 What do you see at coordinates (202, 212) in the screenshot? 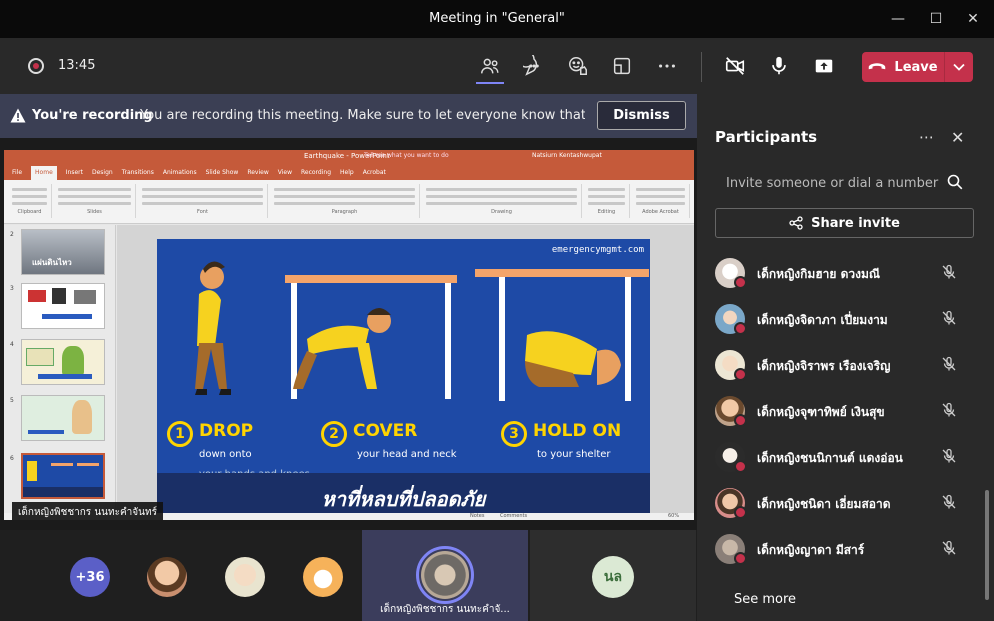
I see `ribbon-group-label: Font` at bounding box center [202, 212].